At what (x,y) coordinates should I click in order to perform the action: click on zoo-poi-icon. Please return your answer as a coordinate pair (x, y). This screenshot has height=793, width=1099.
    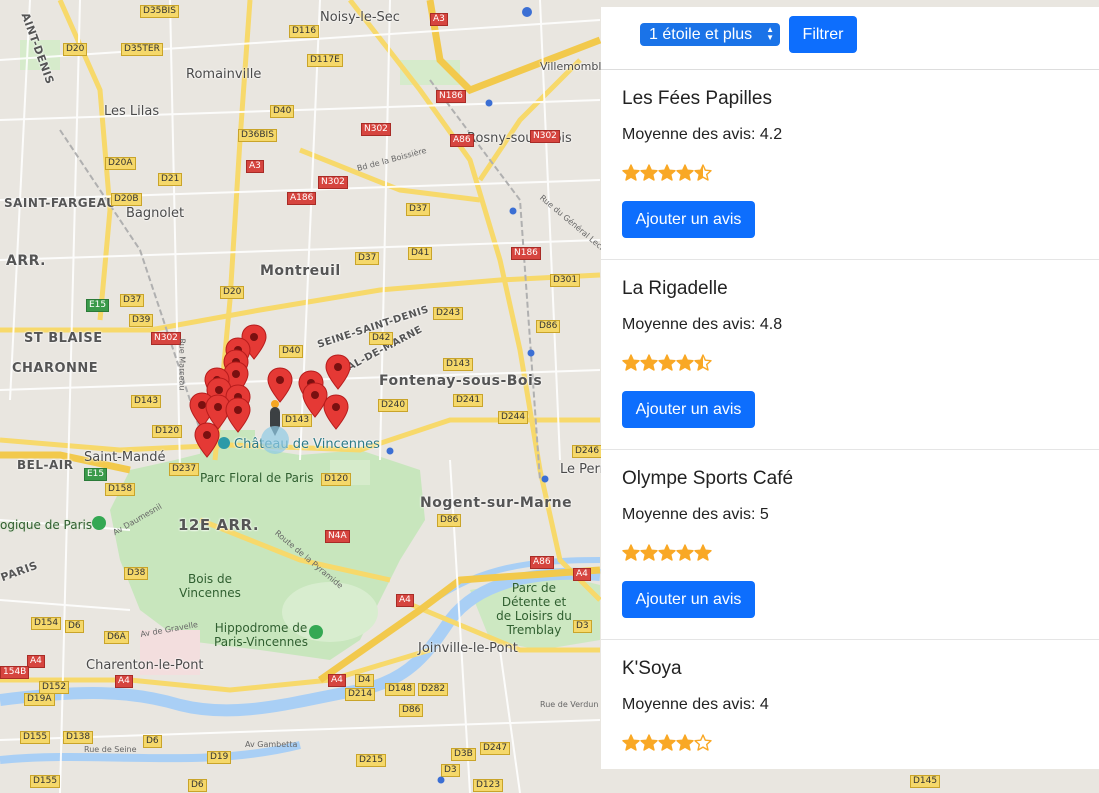
    Looking at the image, I should click on (99, 523).